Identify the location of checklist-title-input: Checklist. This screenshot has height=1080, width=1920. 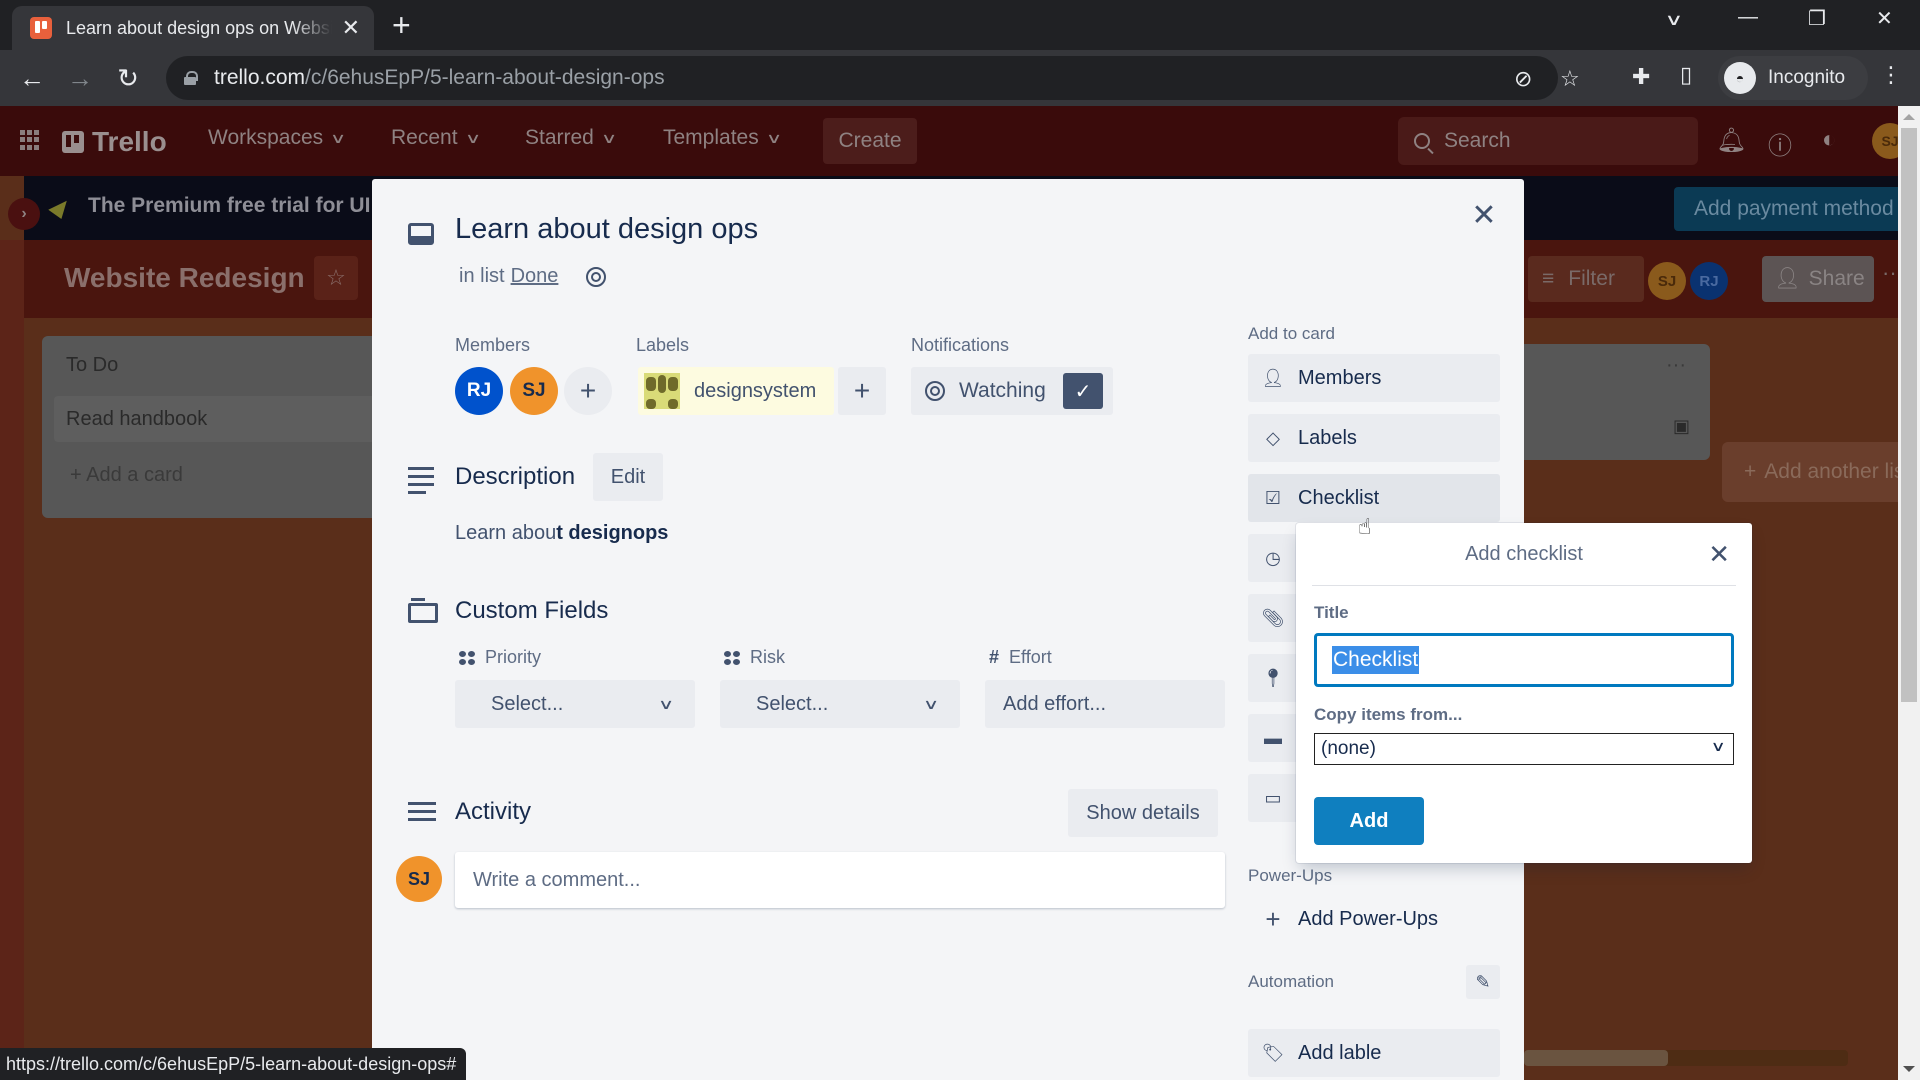
(1524, 660).